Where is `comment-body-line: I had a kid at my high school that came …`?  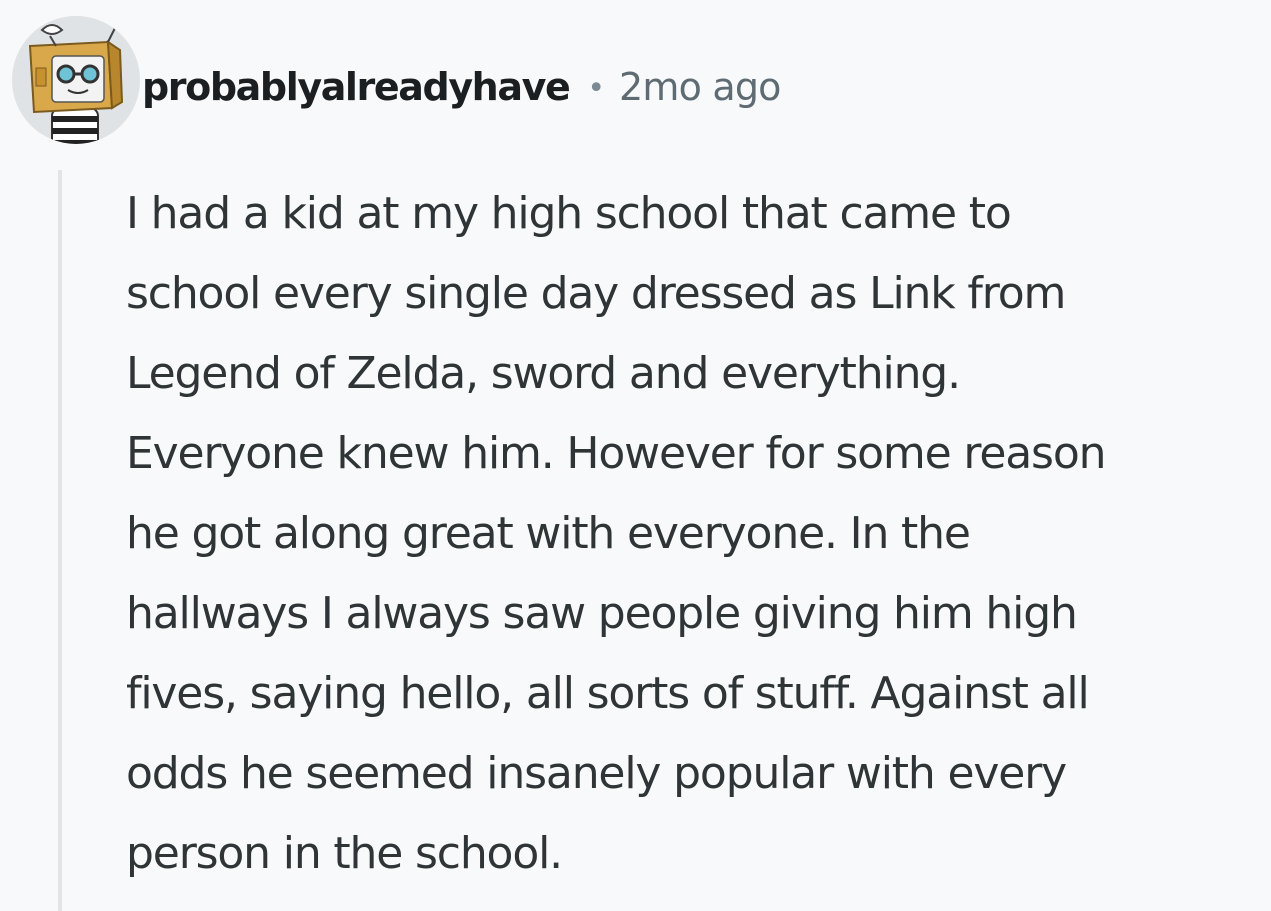 comment-body-line: I had a kid at my high school that came … is located at coordinates (569, 213).